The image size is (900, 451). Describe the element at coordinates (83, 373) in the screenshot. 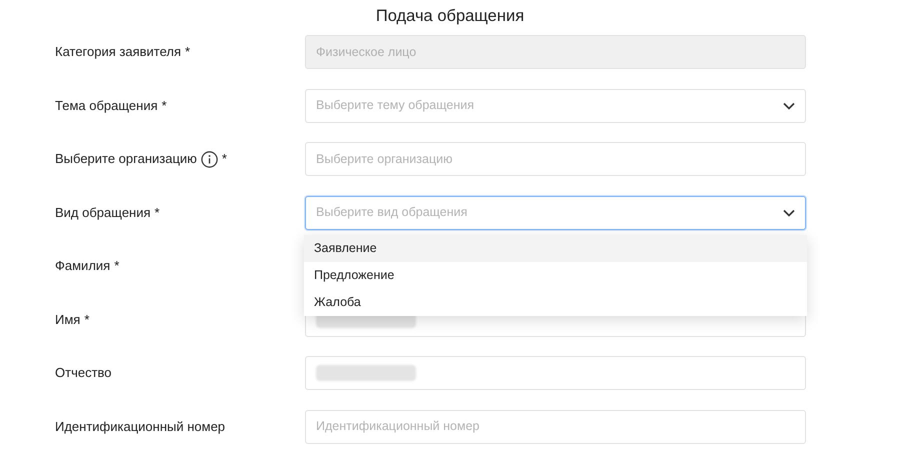

I see `field-label: Отчество` at that location.